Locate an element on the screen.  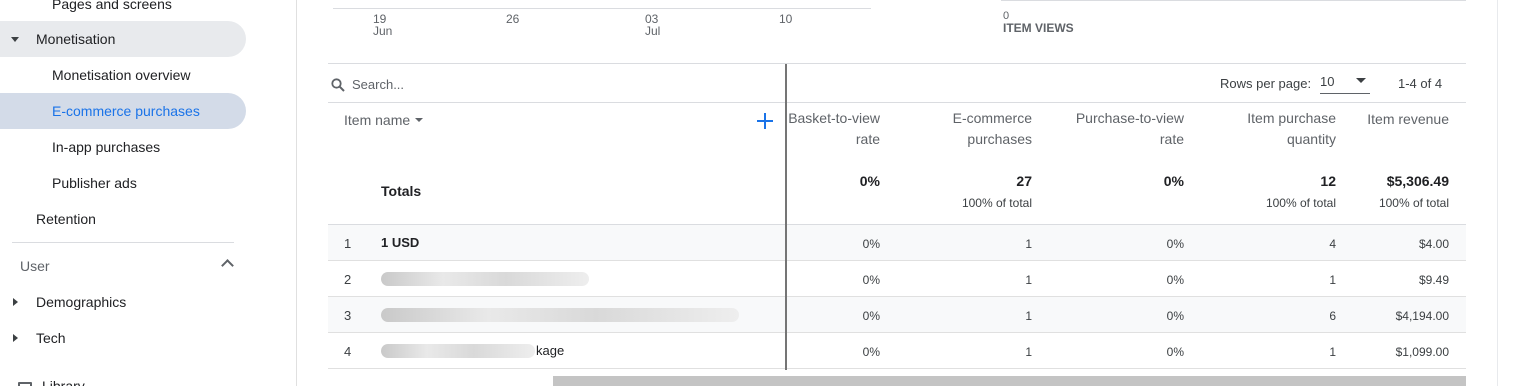
row-item-name: kage is located at coordinates (550, 350).